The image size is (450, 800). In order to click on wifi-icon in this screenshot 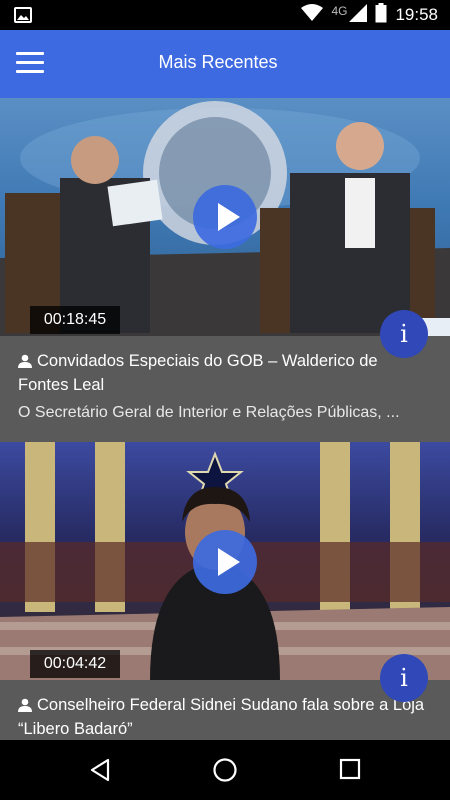, I will do `click(312, 15)`.